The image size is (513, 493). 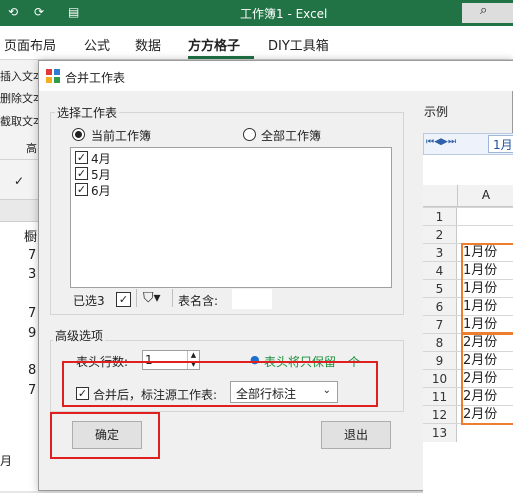 I want to click on preview-row: 1, so click(x=468, y=216).